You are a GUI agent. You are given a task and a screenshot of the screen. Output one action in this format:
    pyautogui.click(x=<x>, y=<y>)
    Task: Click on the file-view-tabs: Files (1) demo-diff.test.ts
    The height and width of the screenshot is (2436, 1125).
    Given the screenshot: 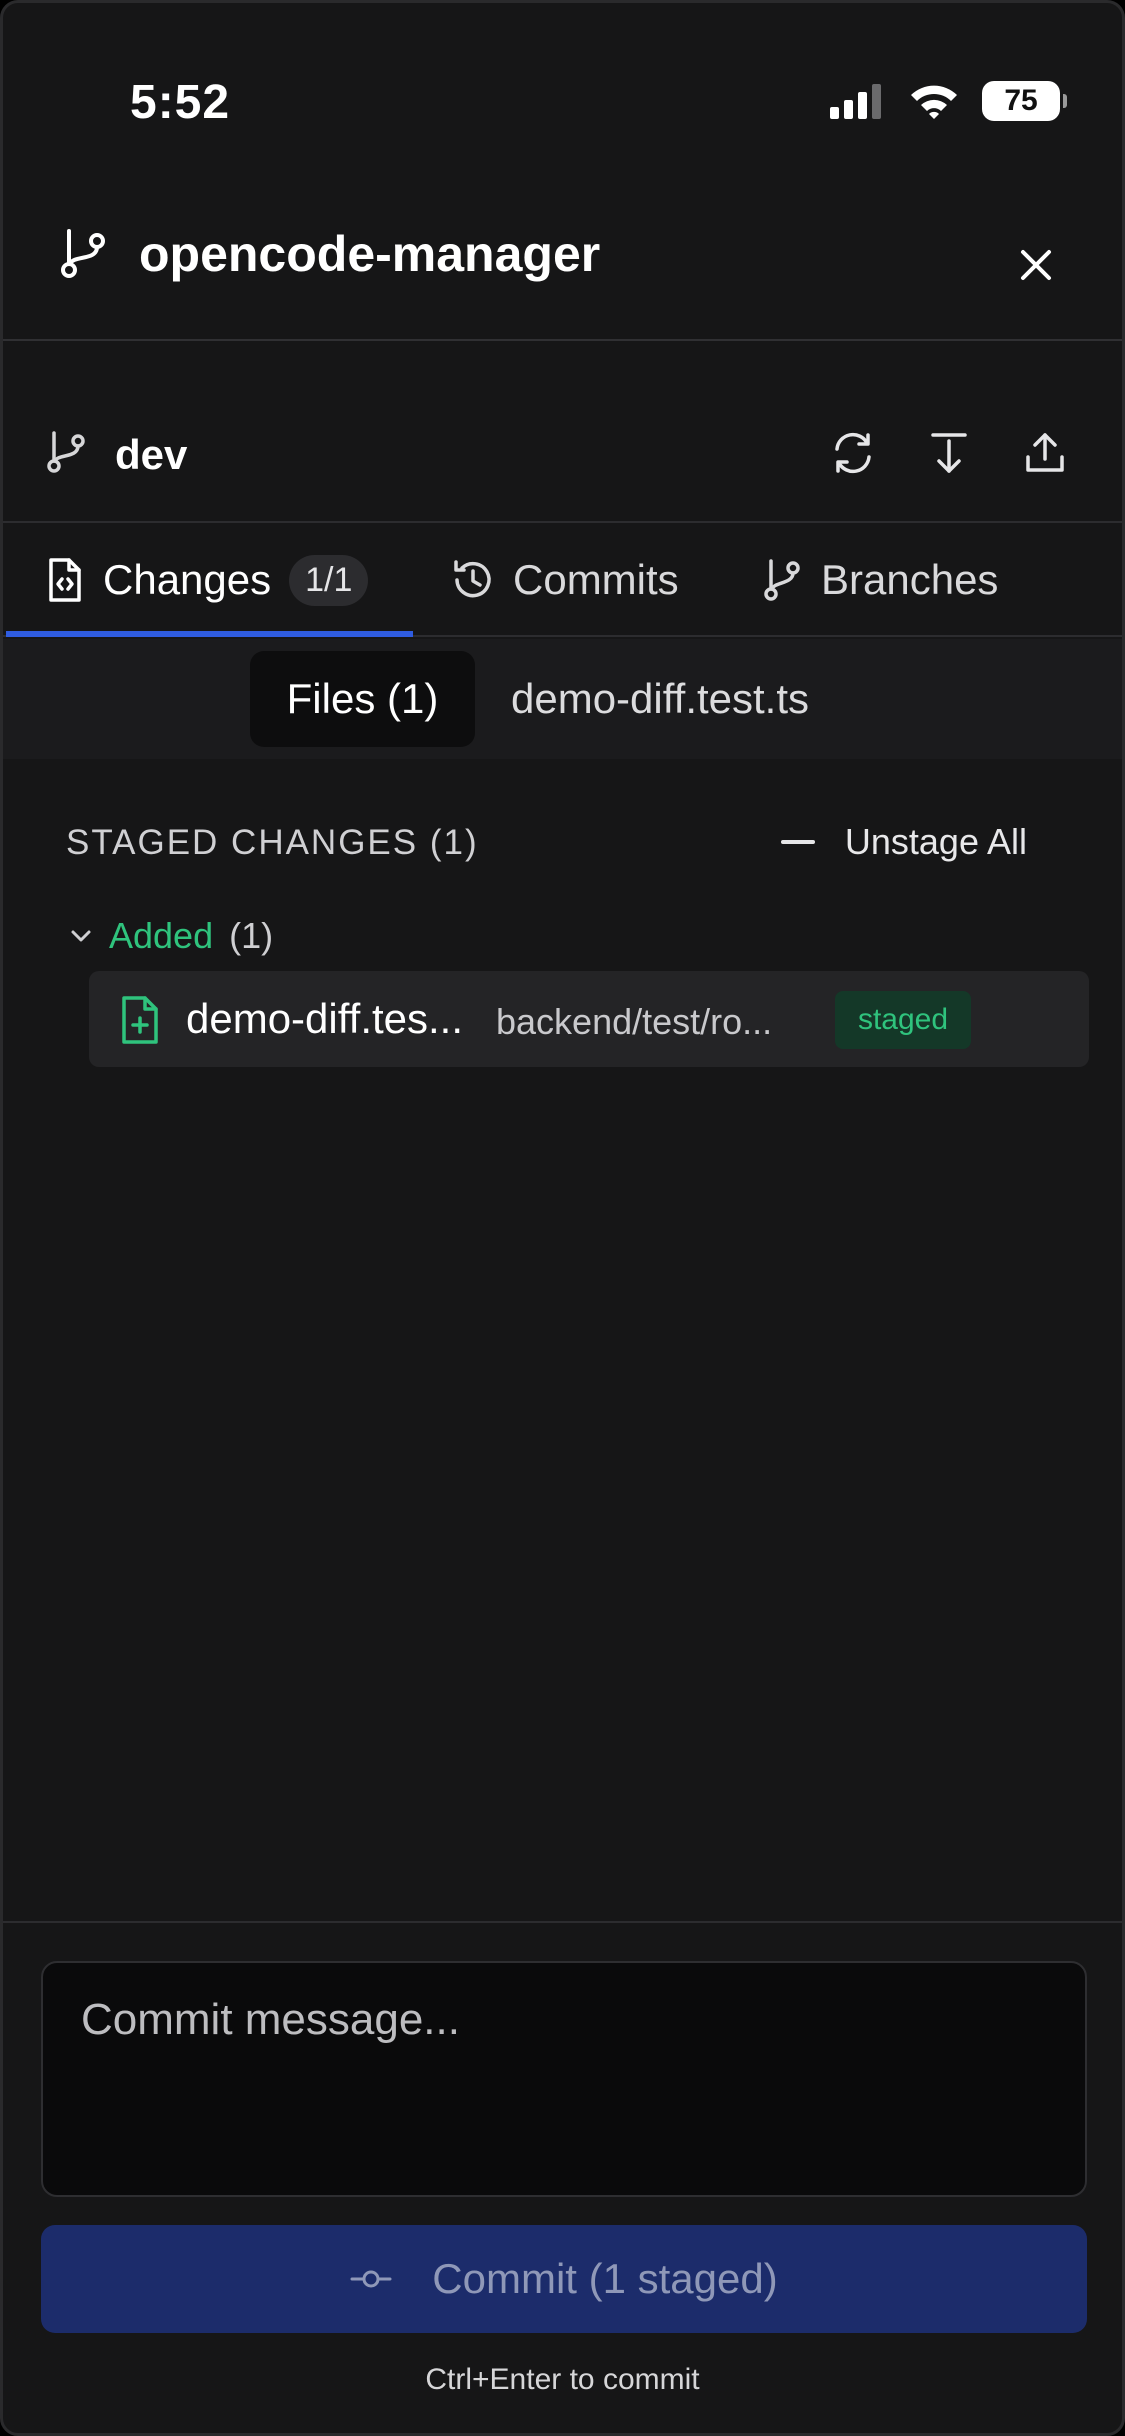 What is the action you would take?
    pyautogui.click(x=562, y=699)
    